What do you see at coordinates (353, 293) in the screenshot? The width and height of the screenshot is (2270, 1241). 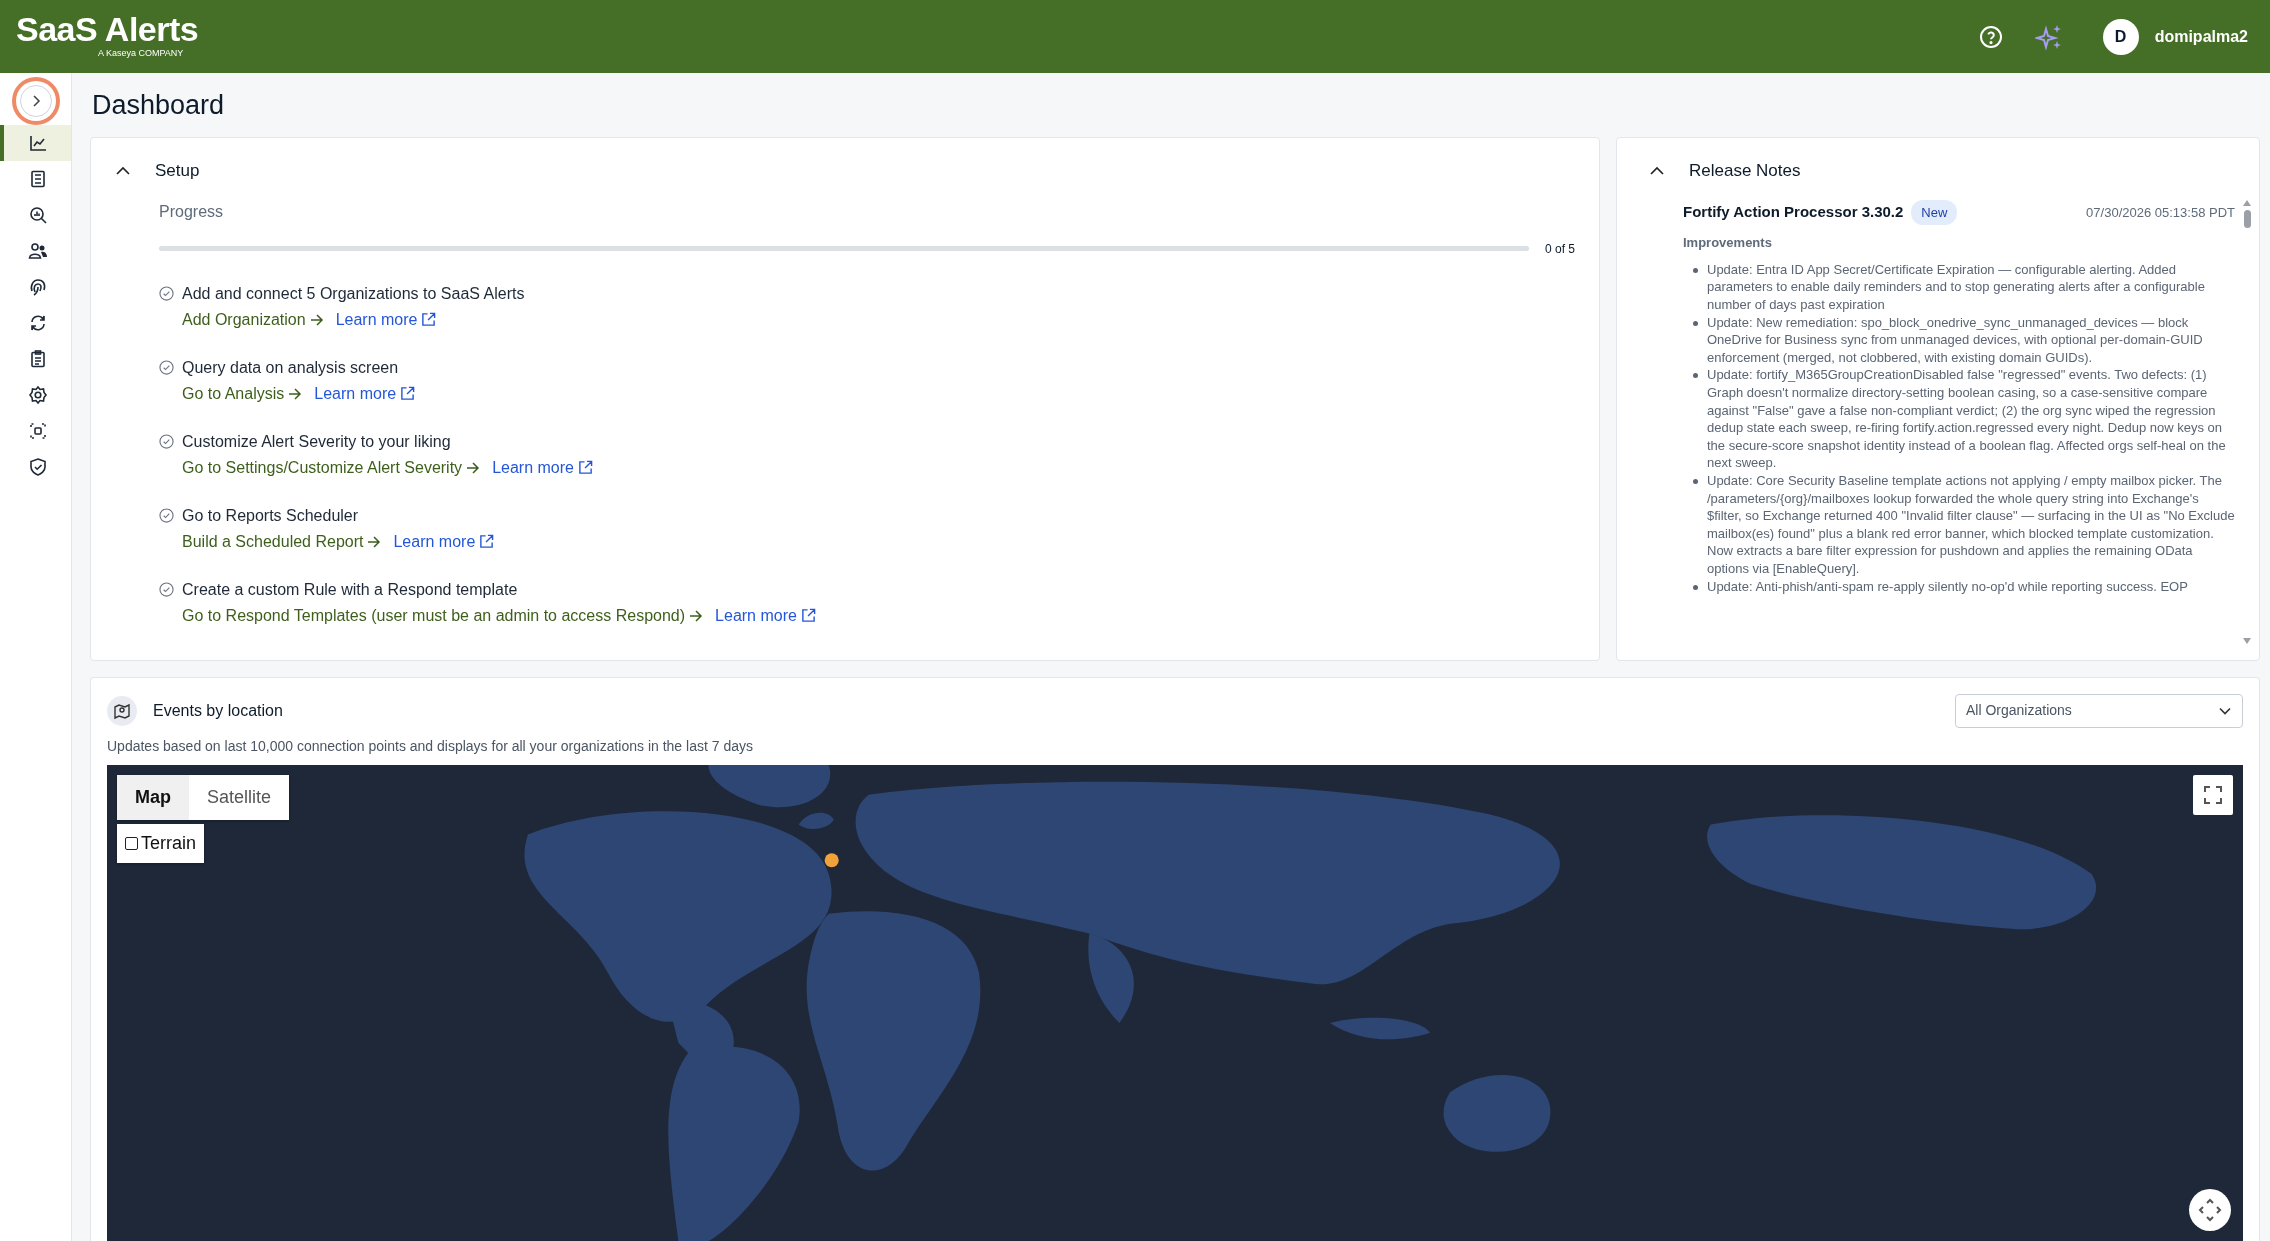 I see `step-text: Add and connect 5 Organizations to SaaS Alerts` at bounding box center [353, 293].